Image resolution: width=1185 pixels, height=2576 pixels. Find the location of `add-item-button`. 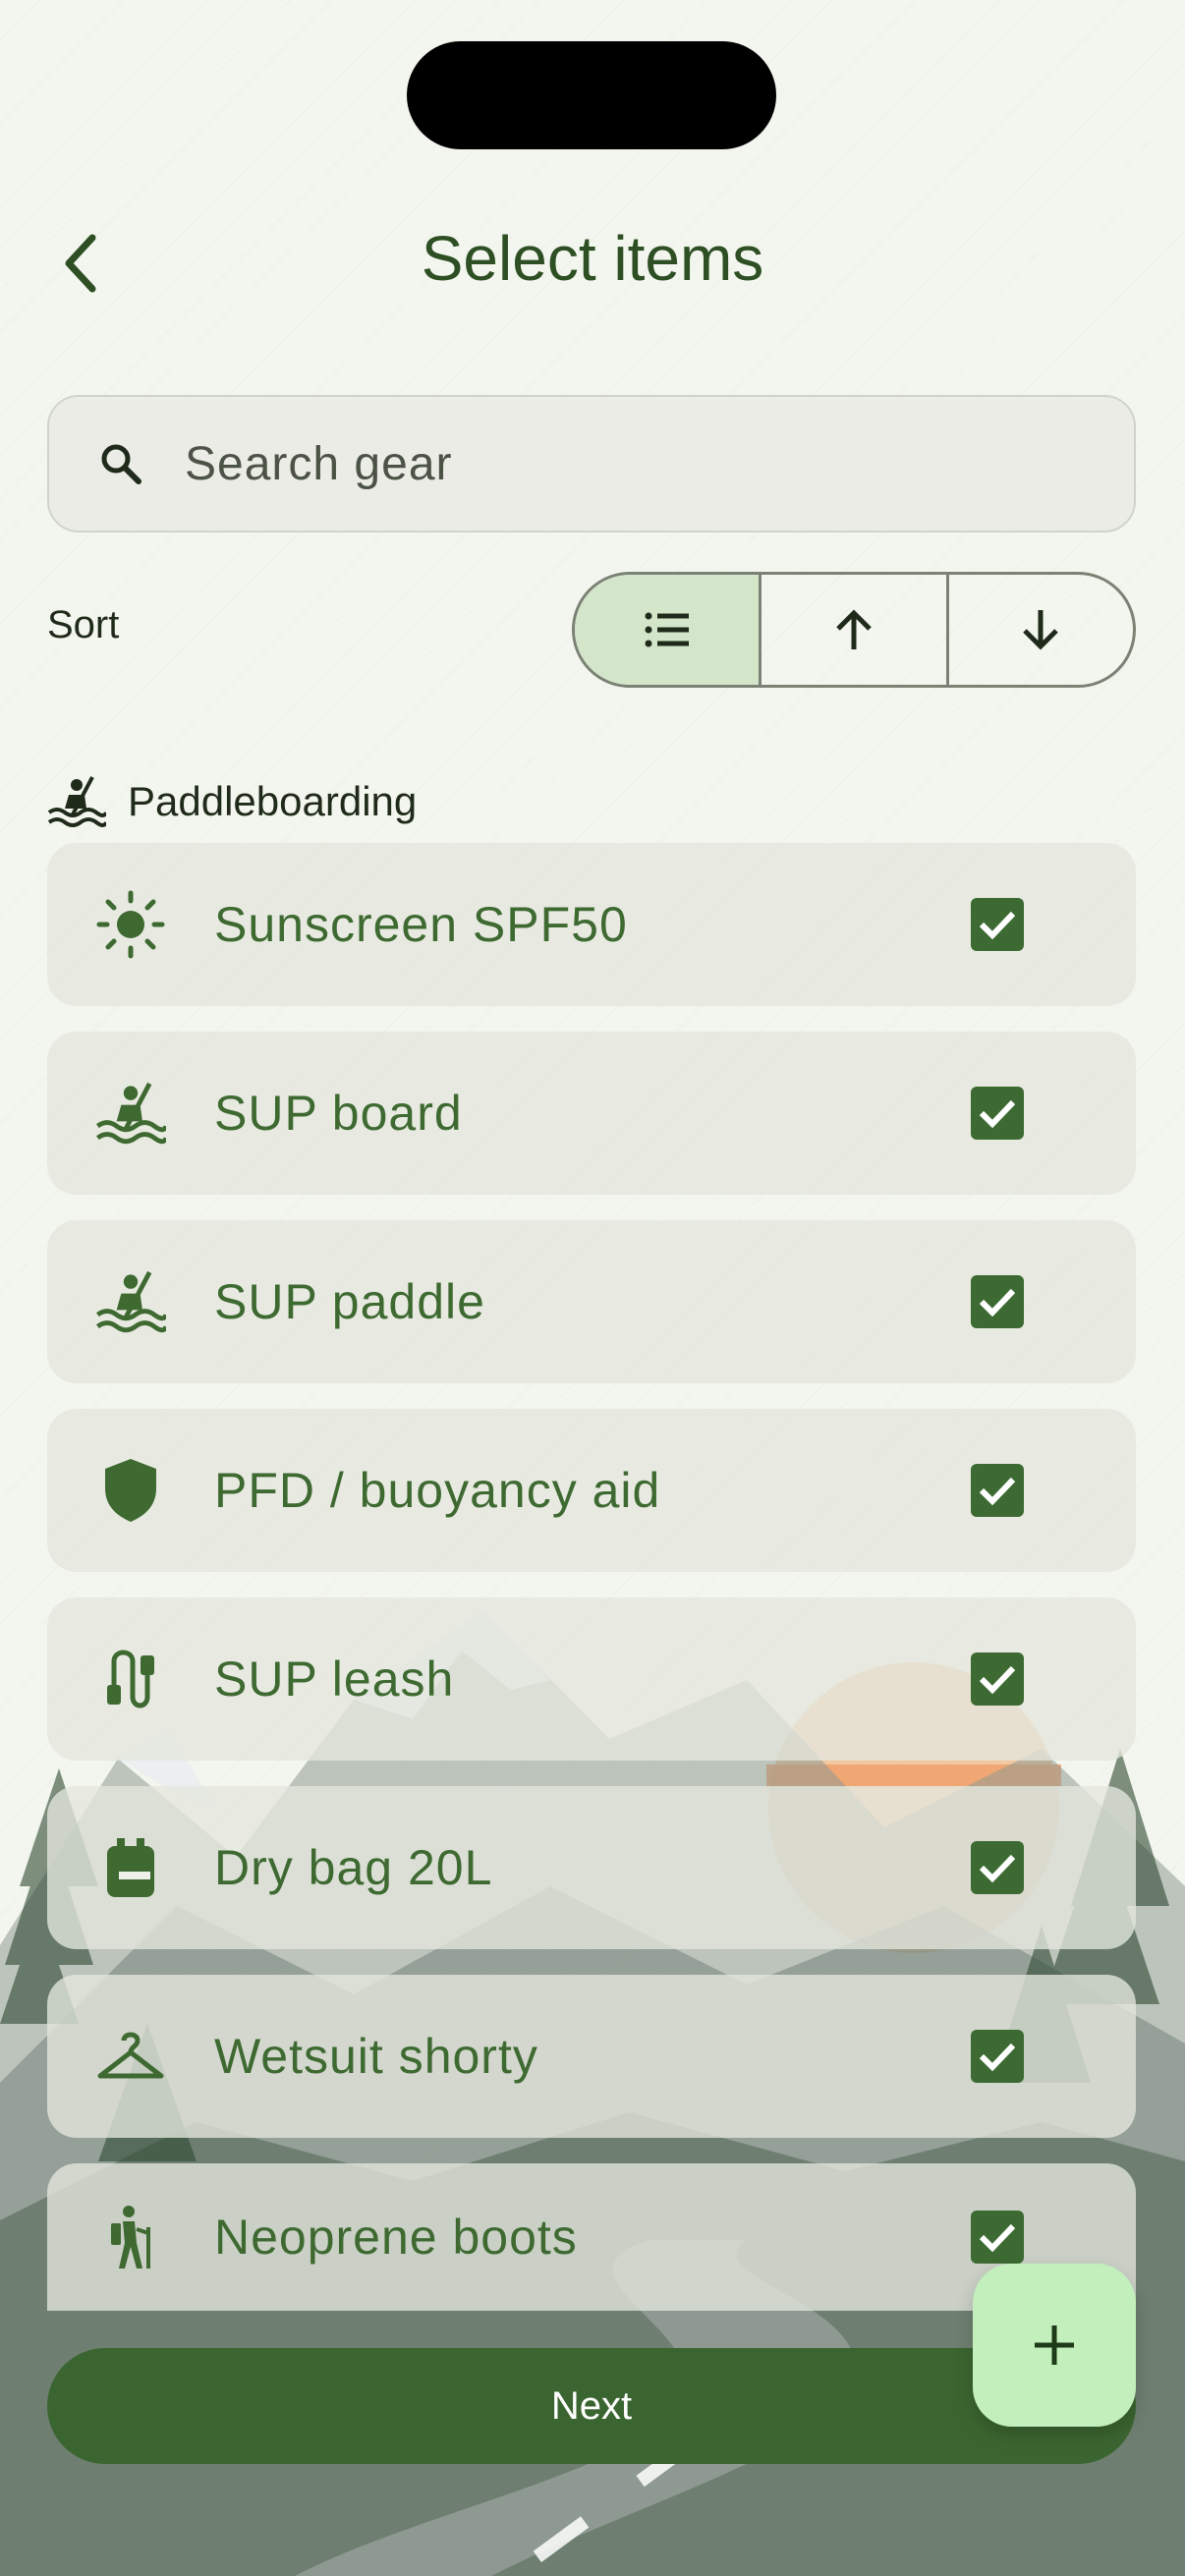

add-item-button is located at coordinates (1054, 2345).